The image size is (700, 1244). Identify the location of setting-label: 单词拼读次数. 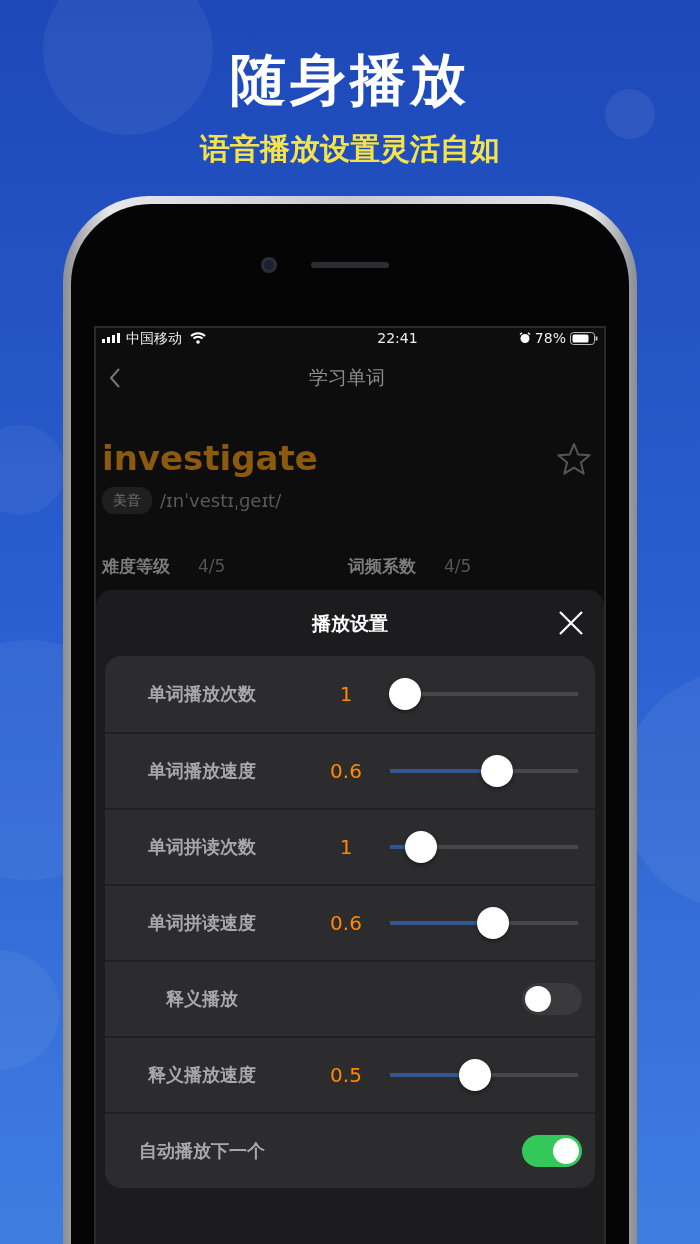
(202, 847).